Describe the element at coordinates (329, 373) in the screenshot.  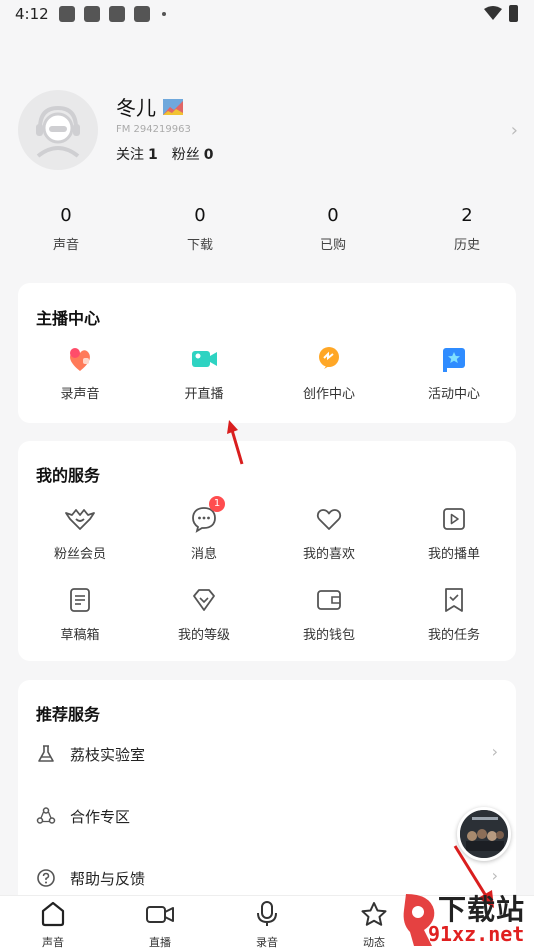
I see `creation-center-button: 创作中心` at that location.